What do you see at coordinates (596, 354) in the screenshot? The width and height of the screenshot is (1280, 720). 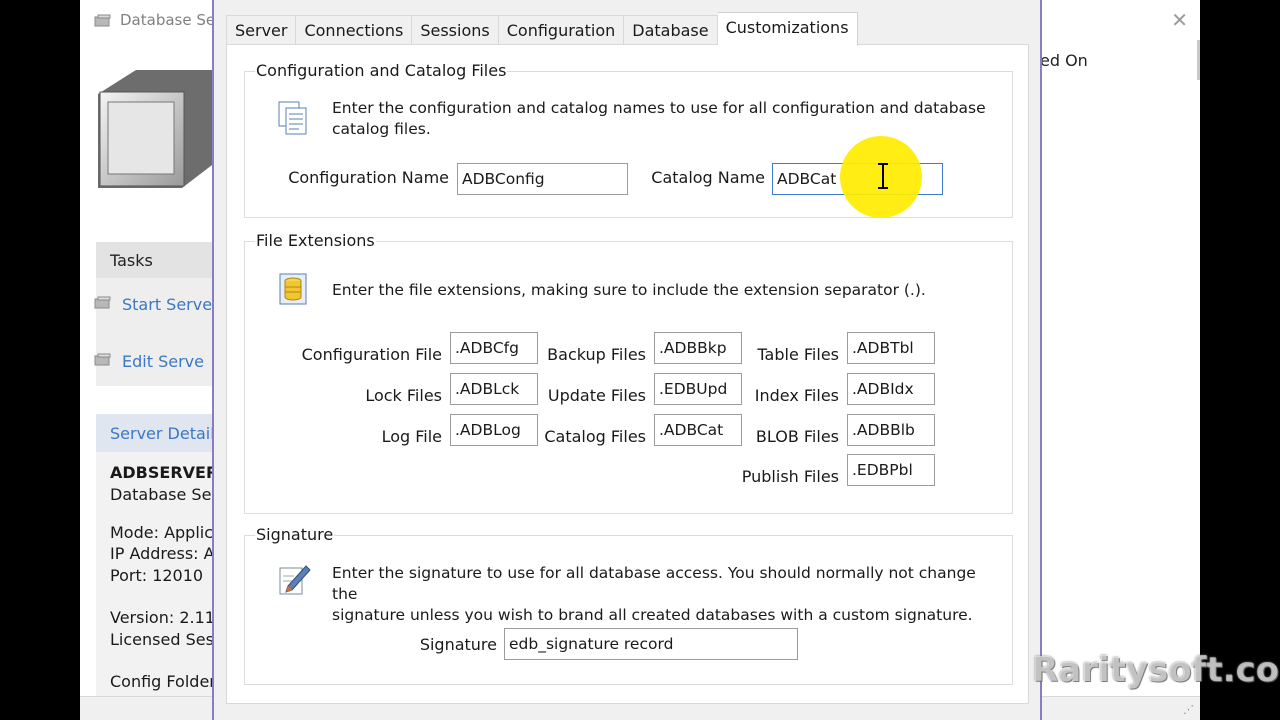 I see `backup-files-label: Backup Files` at bounding box center [596, 354].